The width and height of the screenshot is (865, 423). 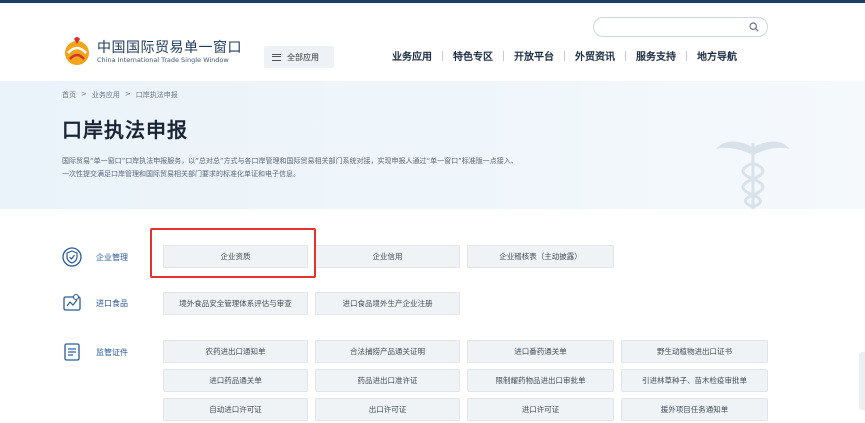 What do you see at coordinates (387, 351) in the screenshot?
I see `tile-legal-fishing-customs-proof: 合法捕捞产品通关证明` at bounding box center [387, 351].